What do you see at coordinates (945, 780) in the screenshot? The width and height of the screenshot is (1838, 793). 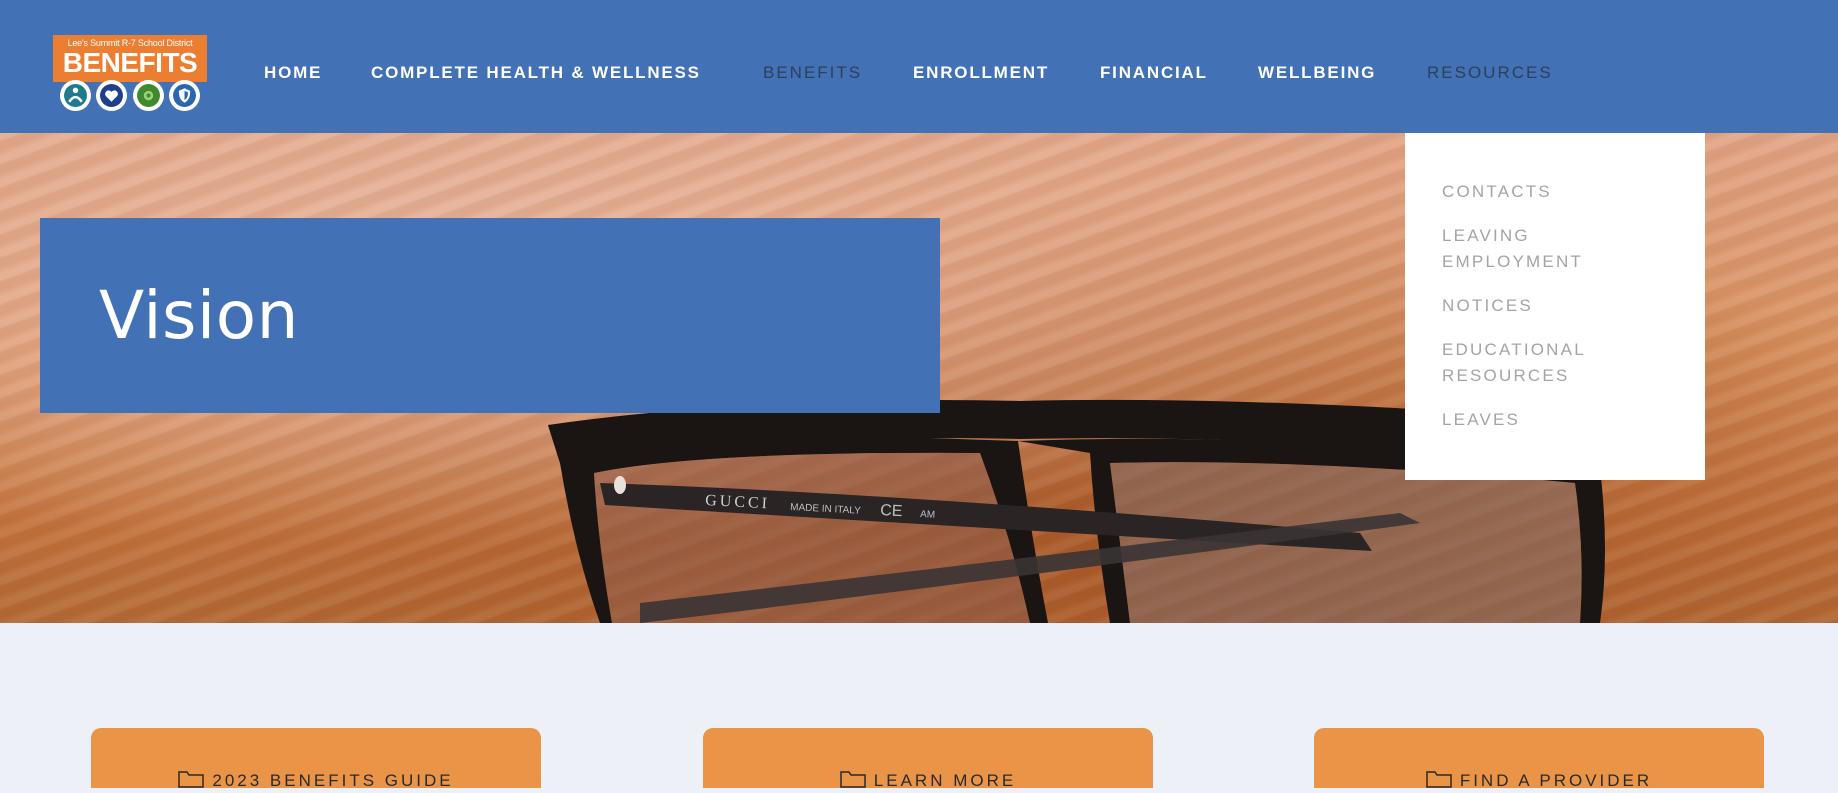 I see `card-label: LEARN MORE` at bounding box center [945, 780].